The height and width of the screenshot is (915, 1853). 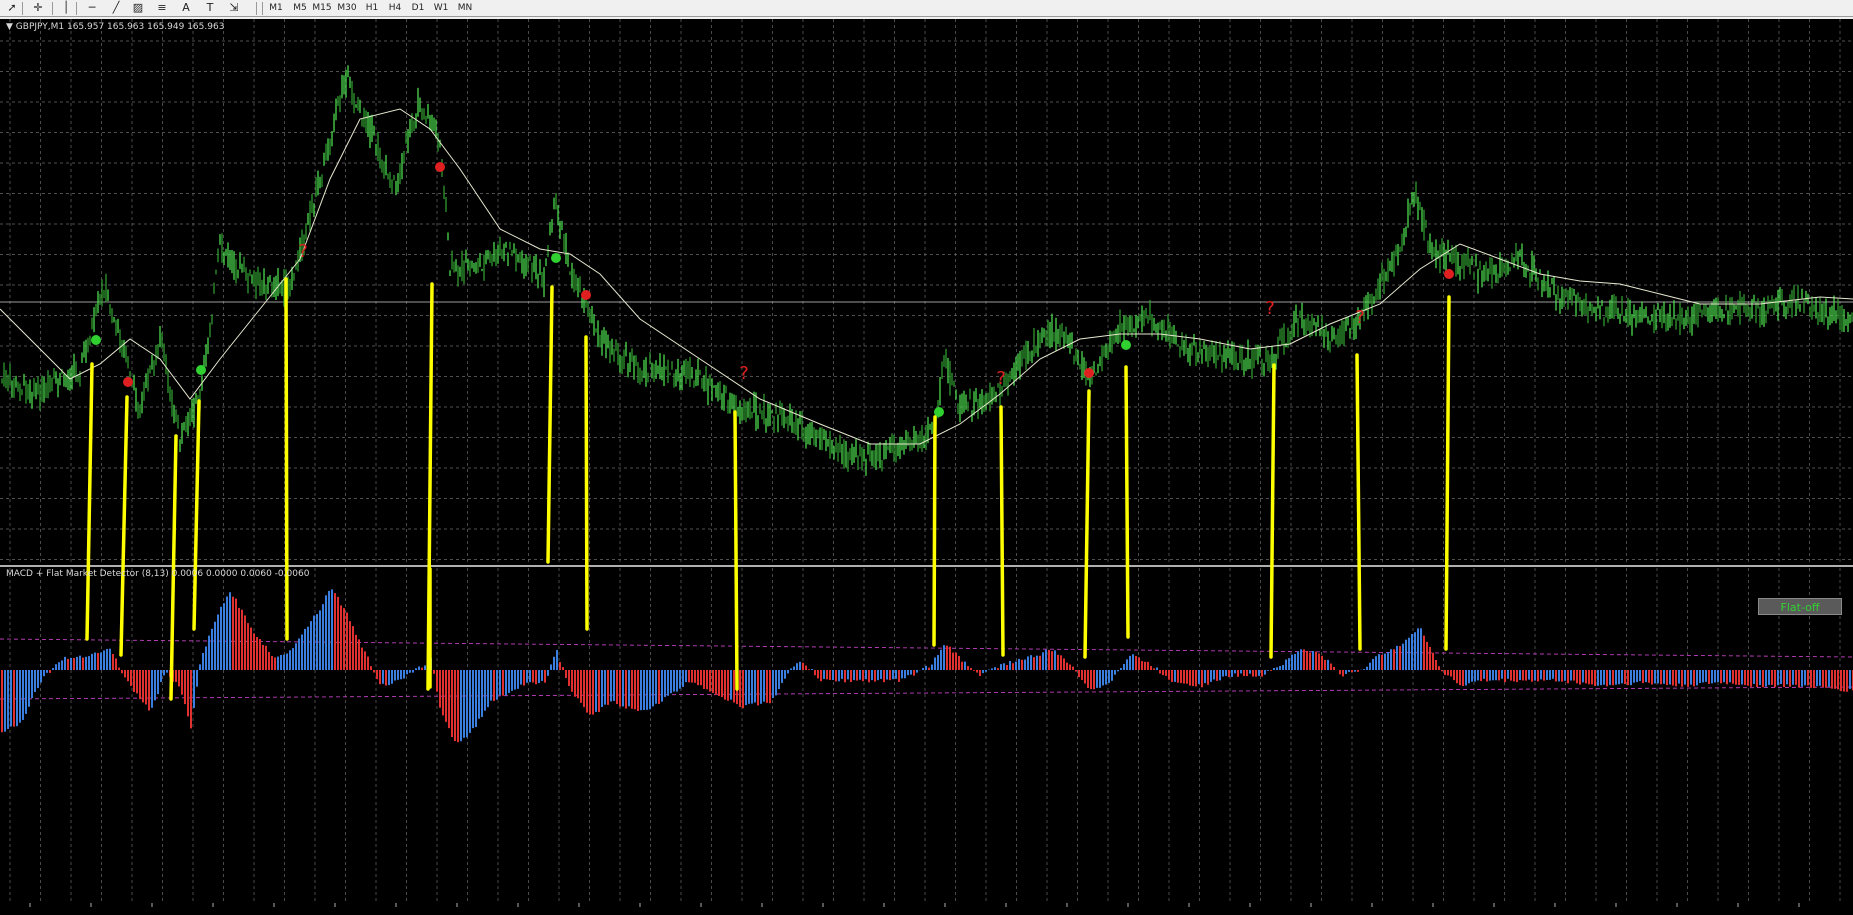 What do you see at coordinates (38, 8) in the screenshot?
I see `crosshair-icon: ✛` at bounding box center [38, 8].